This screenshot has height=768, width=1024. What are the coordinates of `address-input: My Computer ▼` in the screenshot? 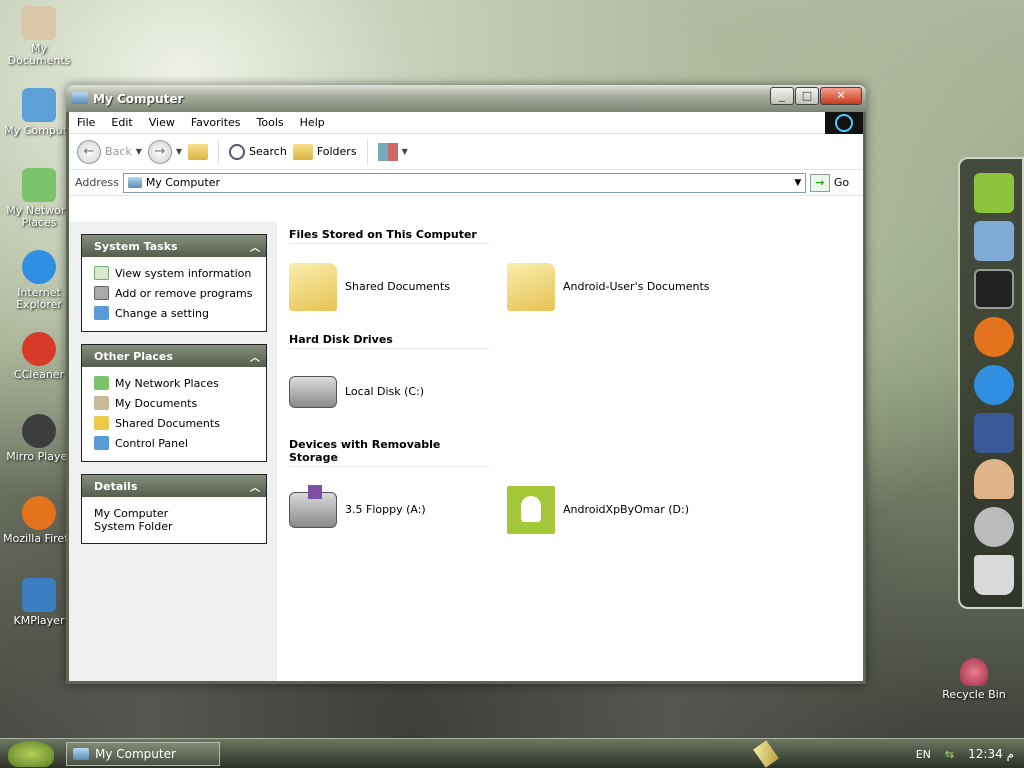 It's located at (464, 182).